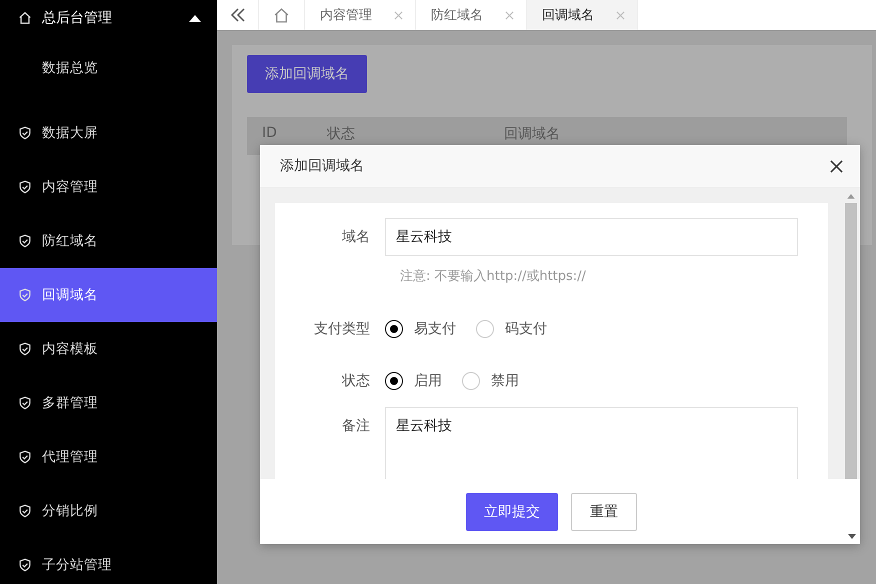  What do you see at coordinates (591, 237) in the screenshot?
I see `domain-field: 星云科技` at bounding box center [591, 237].